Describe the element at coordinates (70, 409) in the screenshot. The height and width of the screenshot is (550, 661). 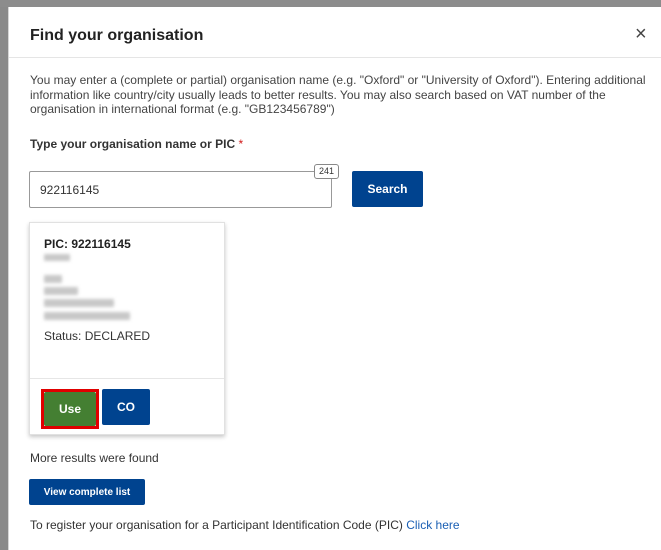
I see `use-button: Use` at that location.